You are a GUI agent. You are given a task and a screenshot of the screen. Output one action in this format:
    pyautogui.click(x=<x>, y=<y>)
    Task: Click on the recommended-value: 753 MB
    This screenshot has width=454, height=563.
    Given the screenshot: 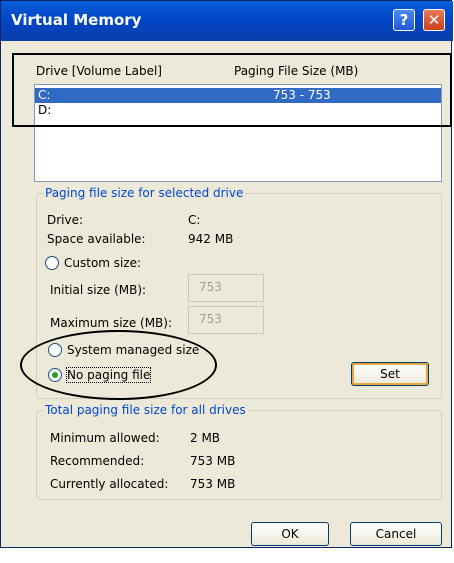 What is the action you would take?
    pyautogui.click(x=213, y=461)
    